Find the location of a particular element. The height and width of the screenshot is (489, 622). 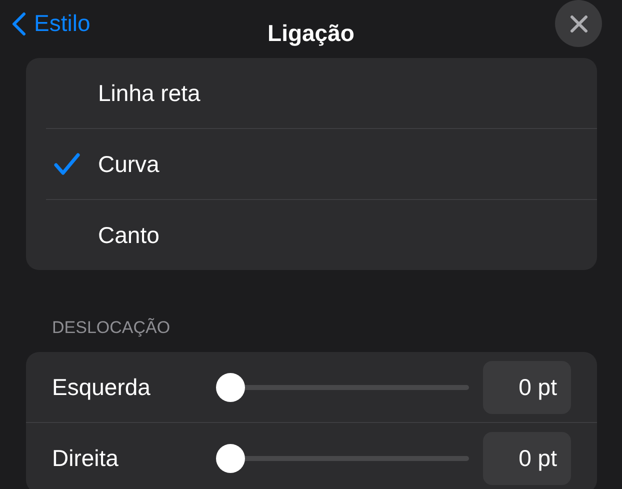

offset-label: Direita is located at coordinates (85, 458).